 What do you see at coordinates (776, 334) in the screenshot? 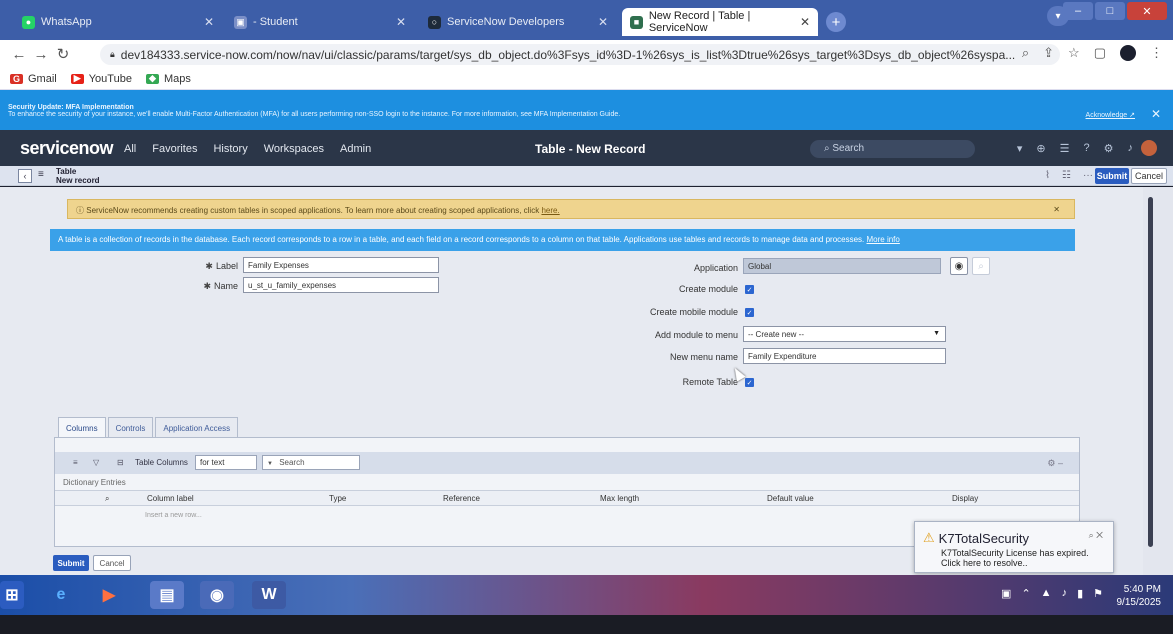
I see `add-module-value: -- Create new --` at bounding box center [776, 334].